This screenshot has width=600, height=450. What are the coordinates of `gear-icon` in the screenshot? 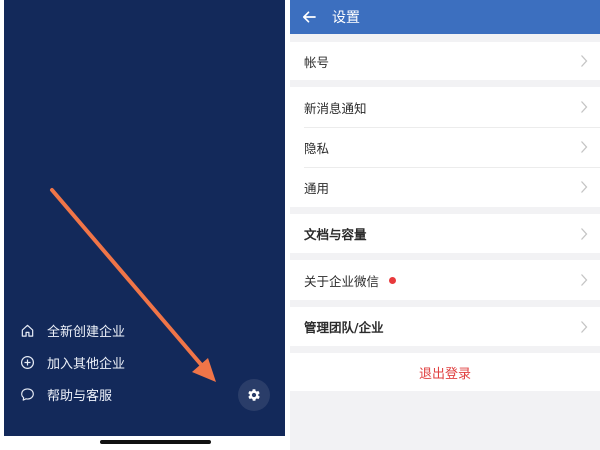 It's located at (254, 395).